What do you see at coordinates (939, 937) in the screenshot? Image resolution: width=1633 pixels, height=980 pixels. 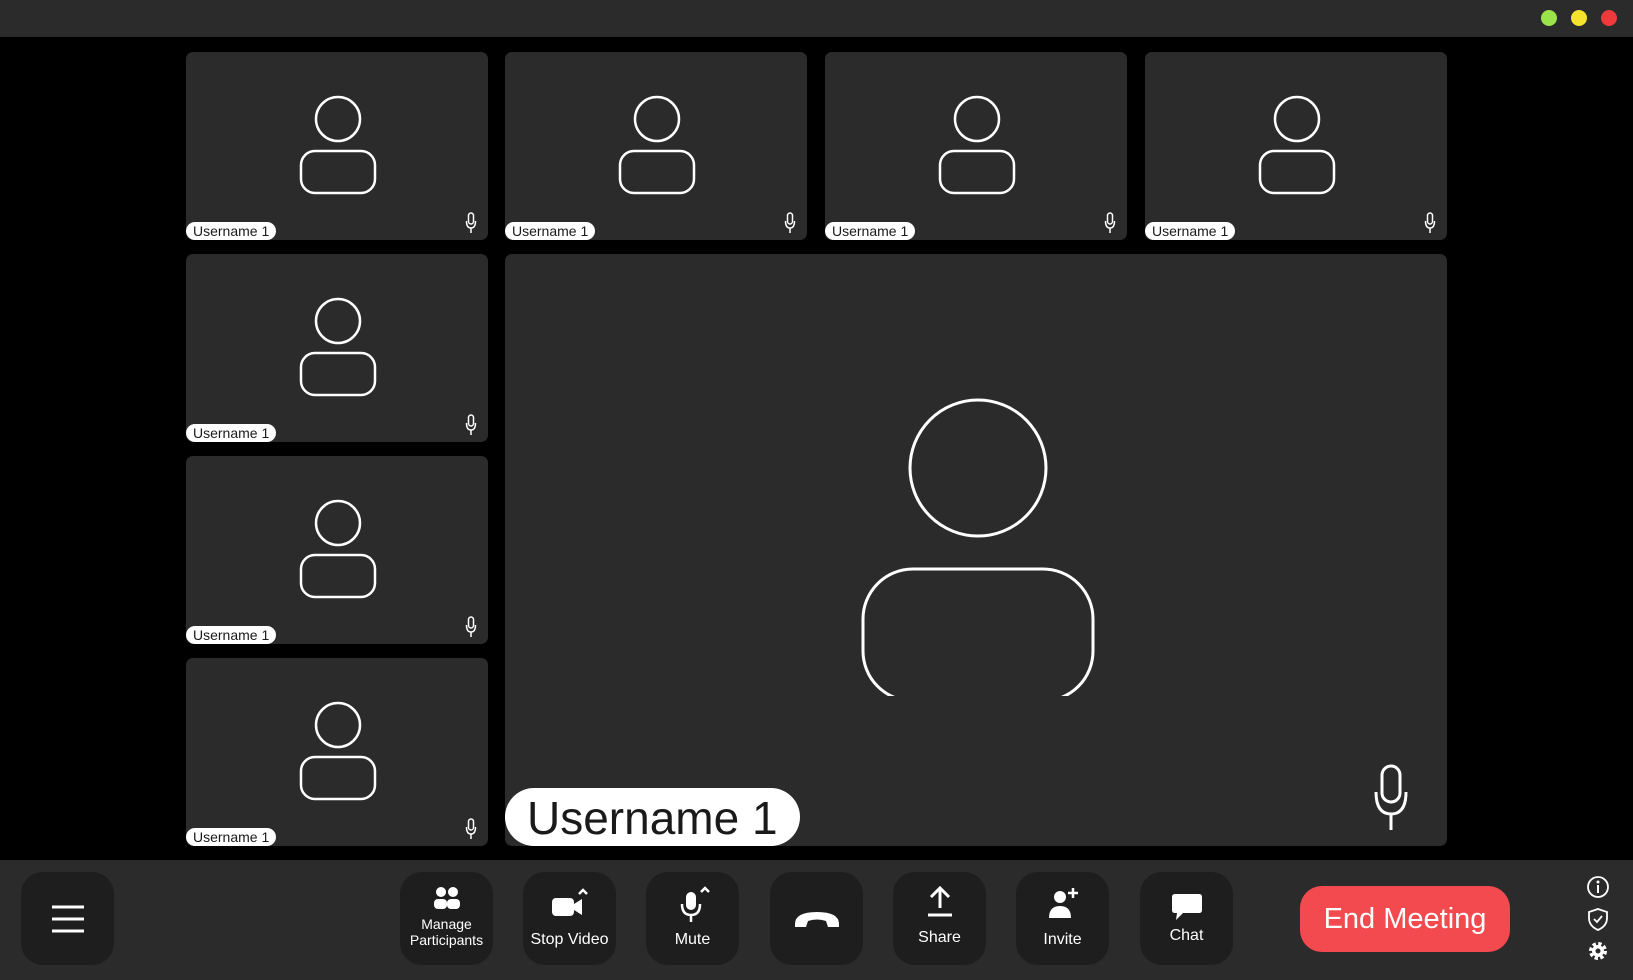 I see `share-label: Share` at bounding box center [939, 937].